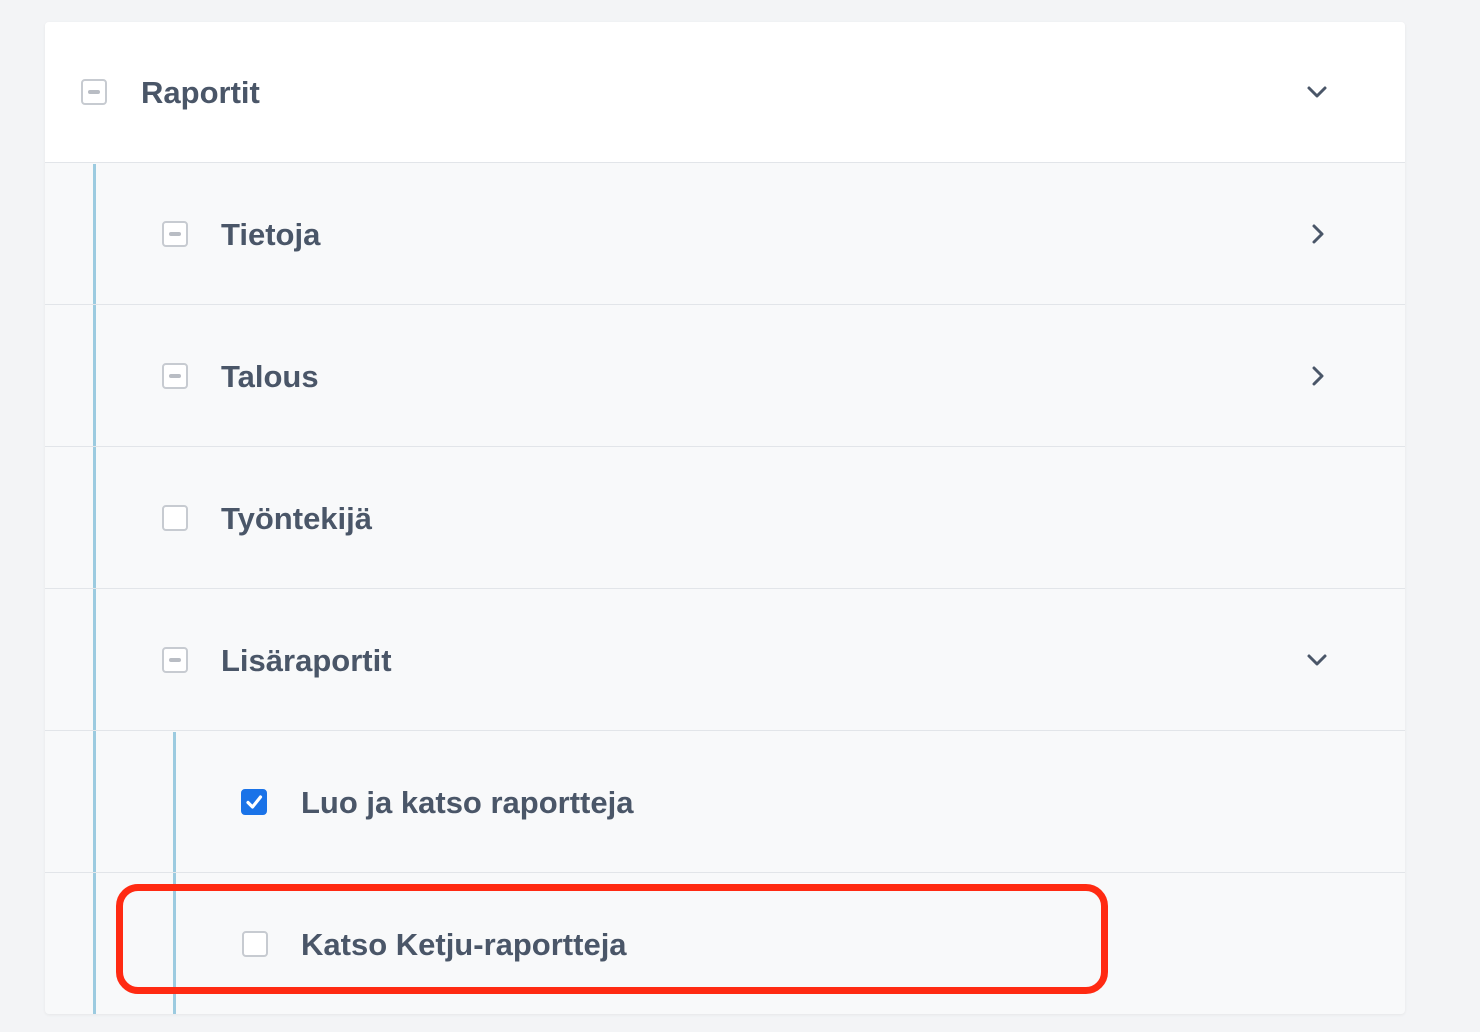  Describe the element at coordinates (175, 660) in the screenshot. I see `checkbox-lisaraportit` at that location.